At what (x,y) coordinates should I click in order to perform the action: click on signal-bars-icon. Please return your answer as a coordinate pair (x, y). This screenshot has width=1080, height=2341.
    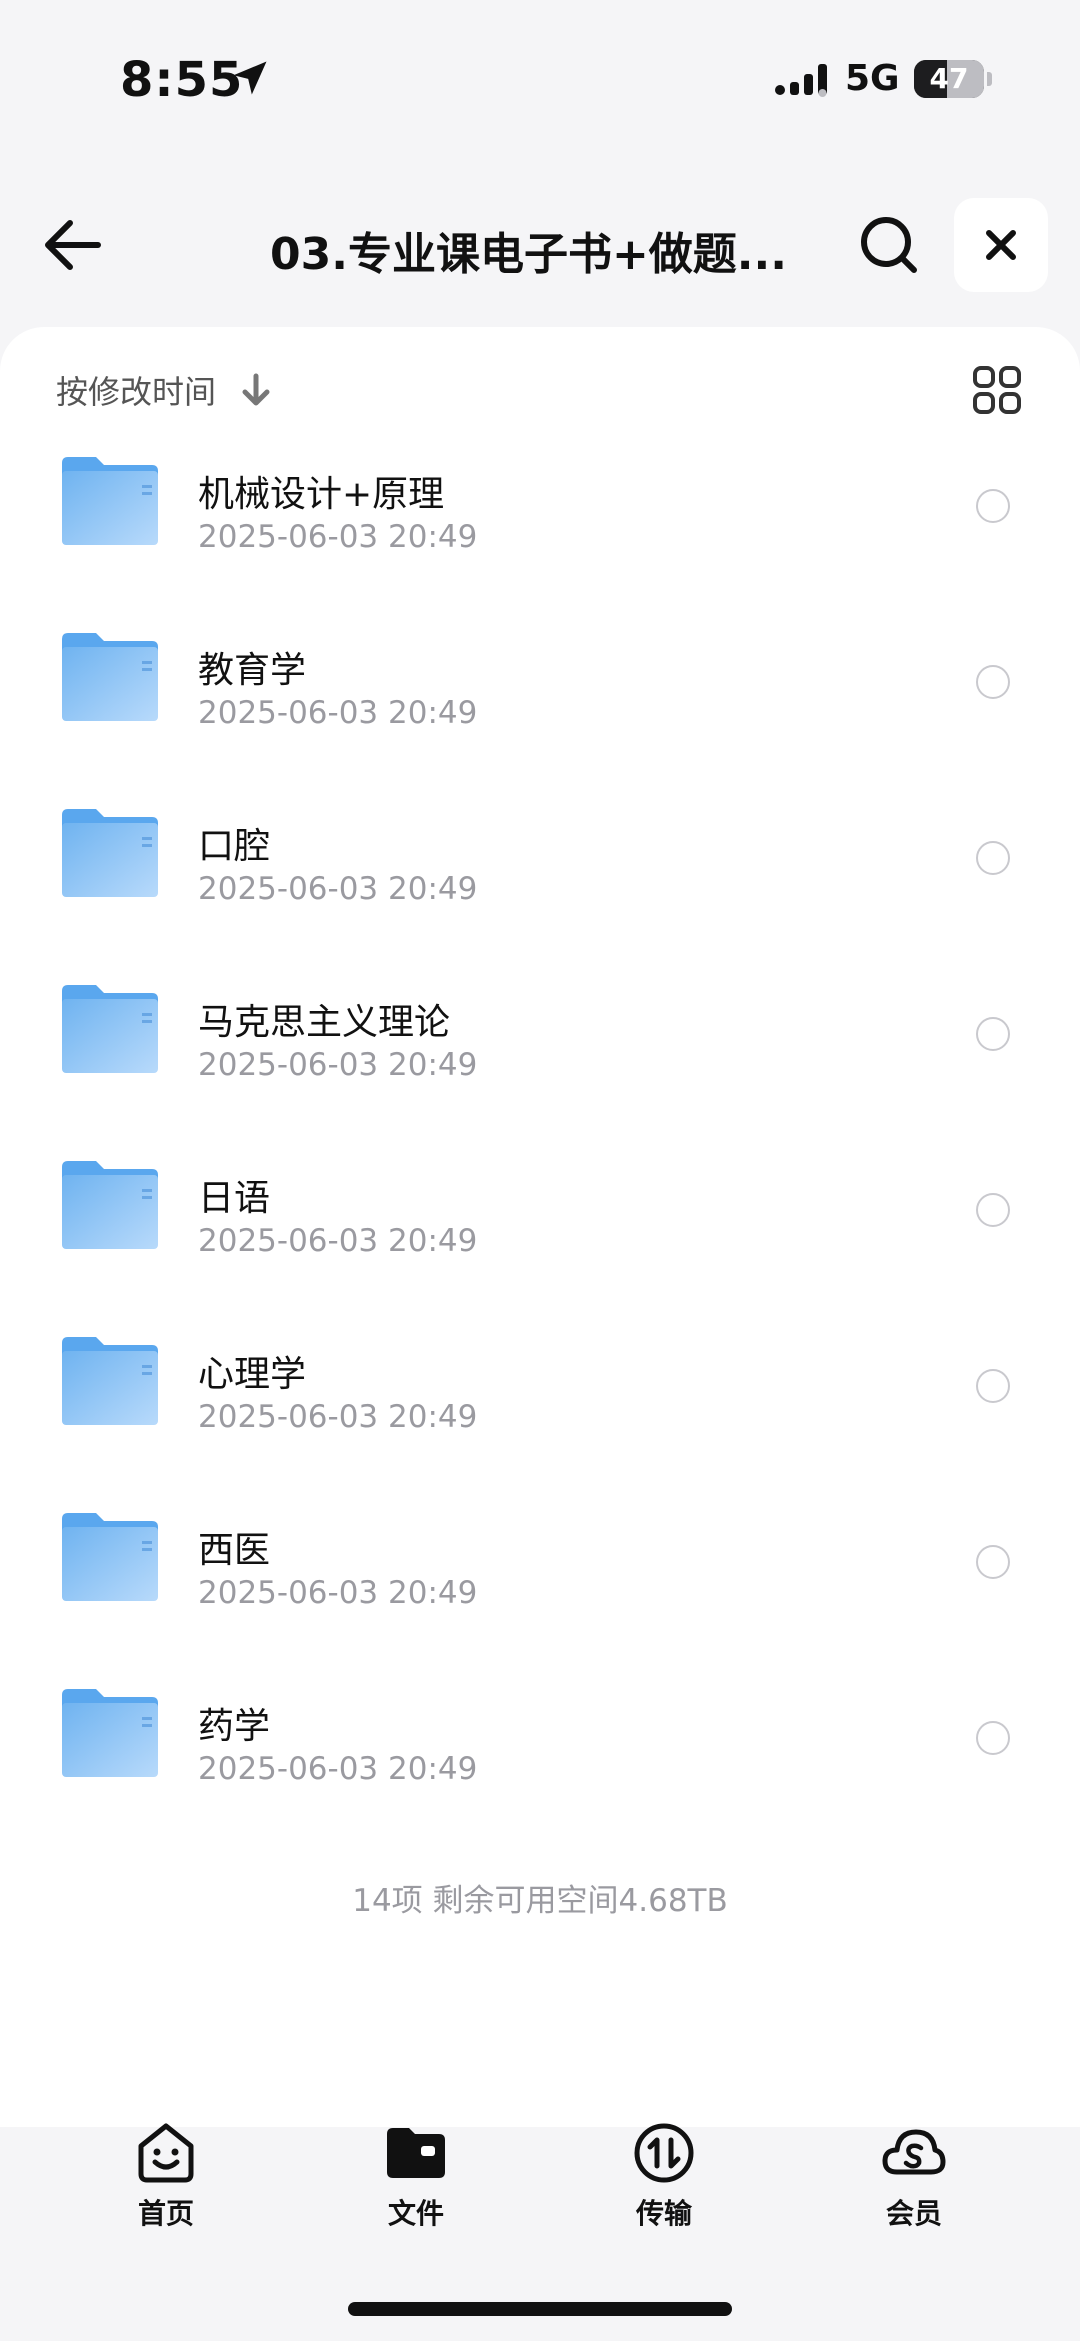
    Looking at the image, I should click on (801, 80).